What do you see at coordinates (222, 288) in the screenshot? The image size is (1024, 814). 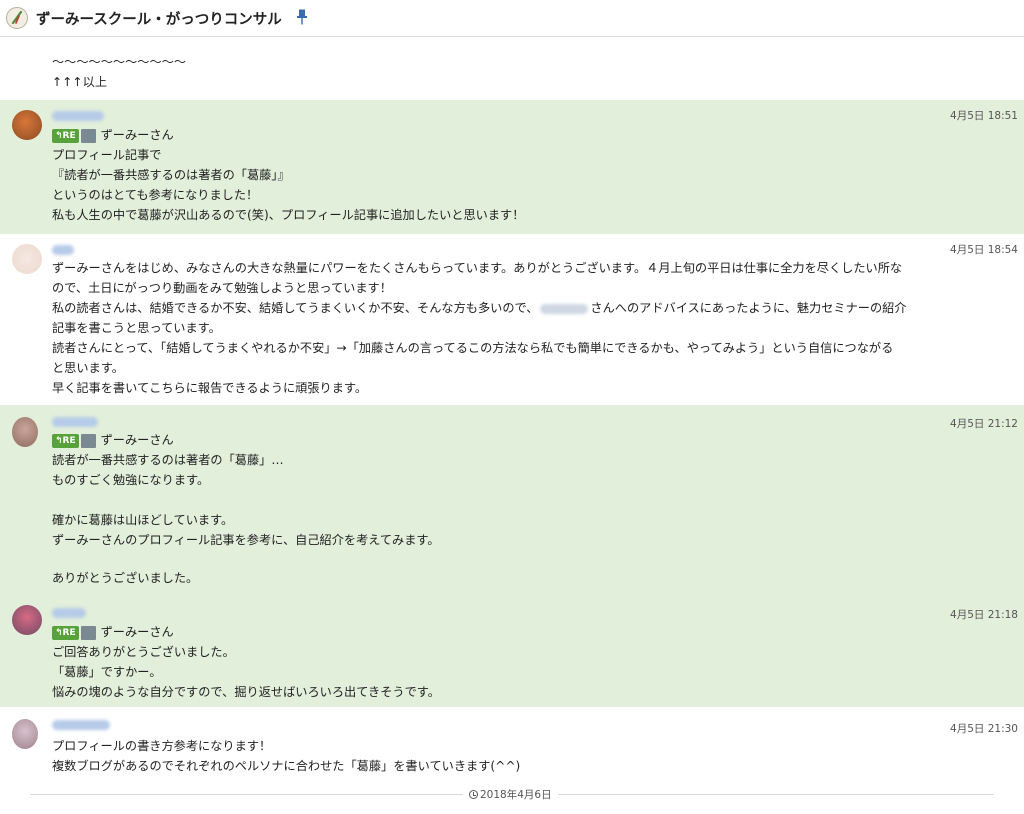 I see `message-line: ので、土日にがっつり動画をみて勉強しようと思っています！` at bounding box center [222, 288].